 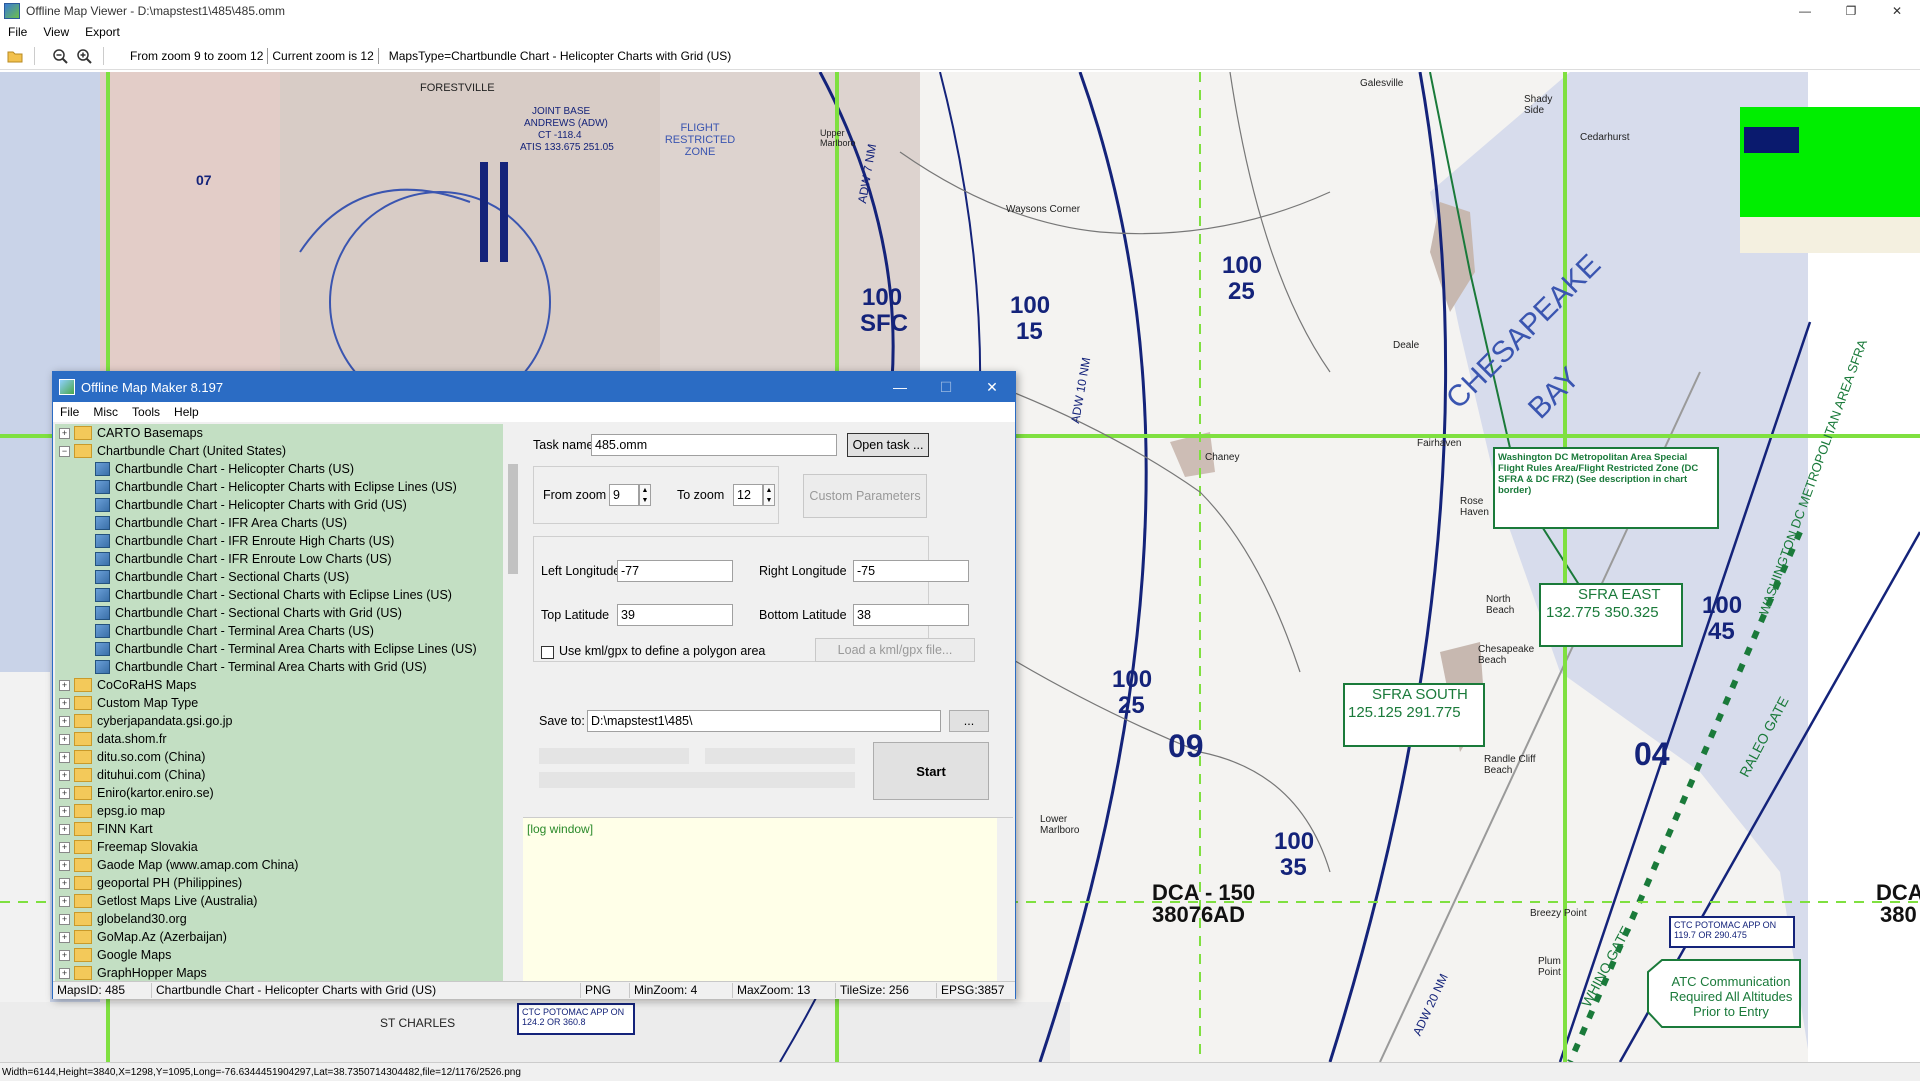 I want to click on from-zoom-input: 9, so click(x=624, y=495).